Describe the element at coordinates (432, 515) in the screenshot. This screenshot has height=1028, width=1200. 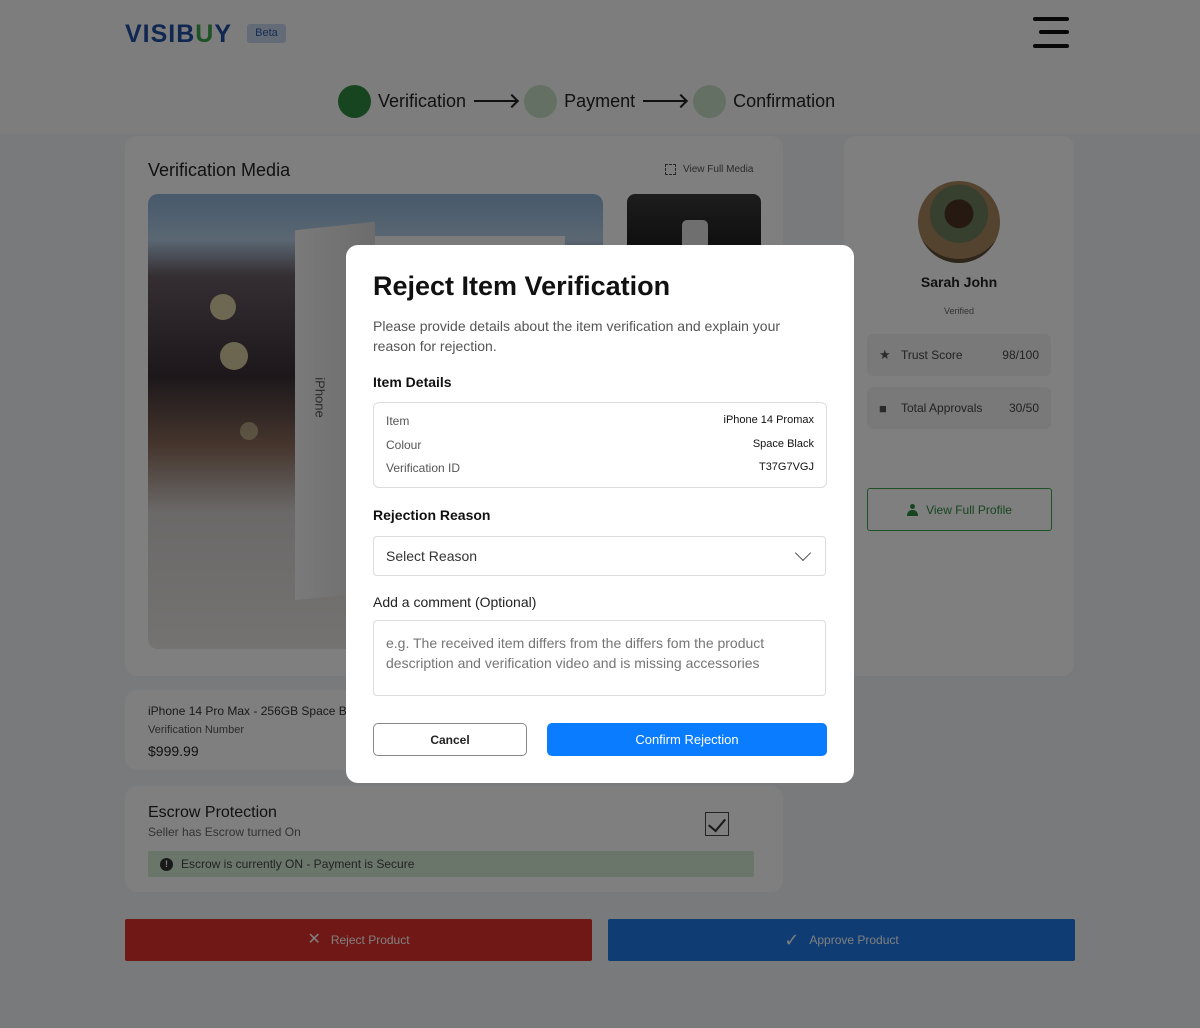
I see `rejection-reason-heading: Rejection Reason` at that location.